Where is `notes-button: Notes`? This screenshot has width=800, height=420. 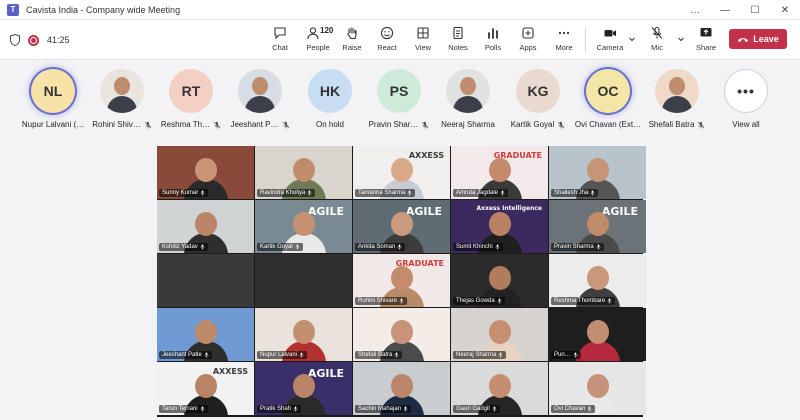
notes-button: Notes is located at coordinates (458, 40).